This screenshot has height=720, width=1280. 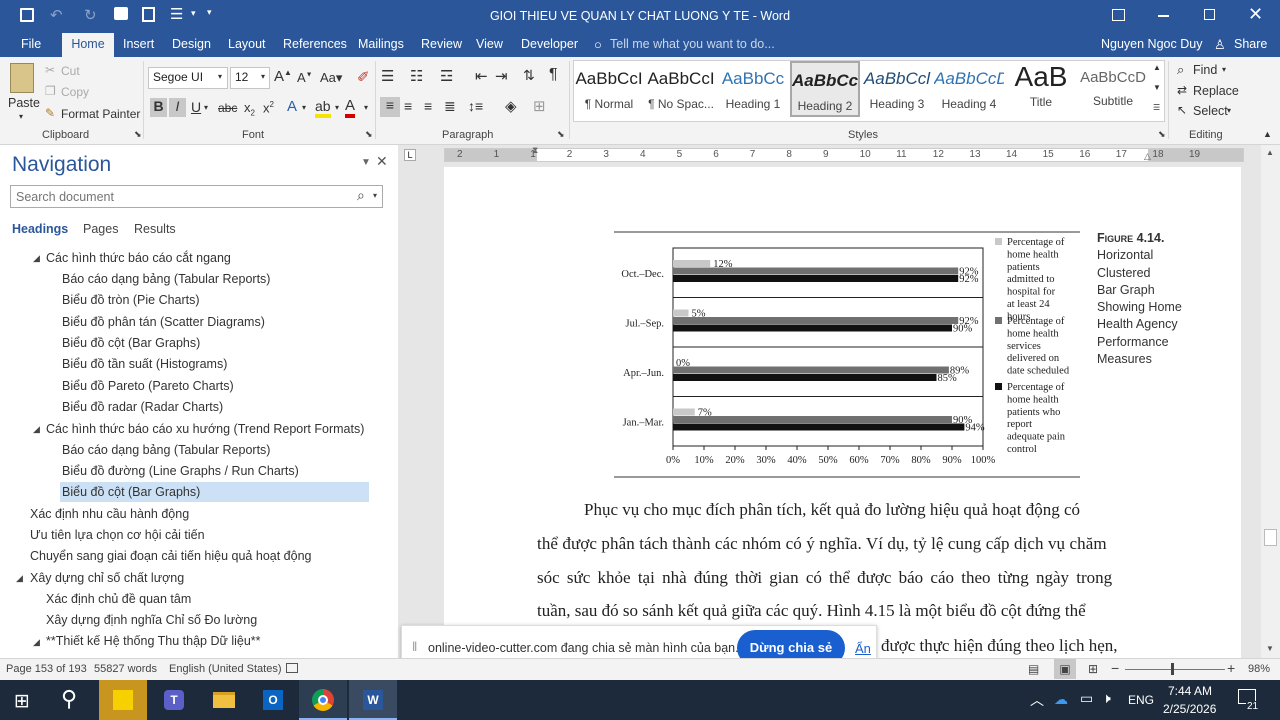 I want to click on tab-layout: Layout, so click(x=247, y=44).